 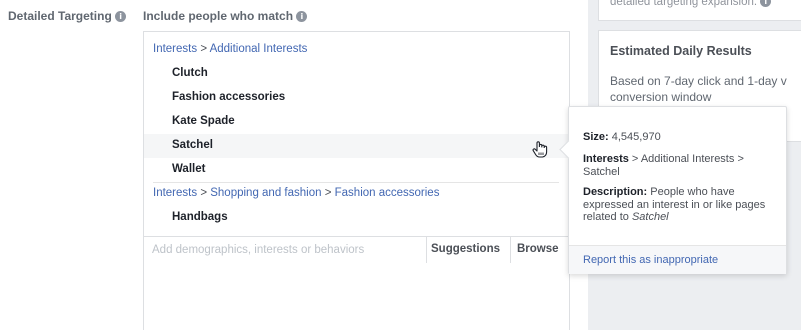 What do you see at coordinates (356, 122) in the screenshot?
I see `list-item: Kate Spade` at bounding box center [356, 122].